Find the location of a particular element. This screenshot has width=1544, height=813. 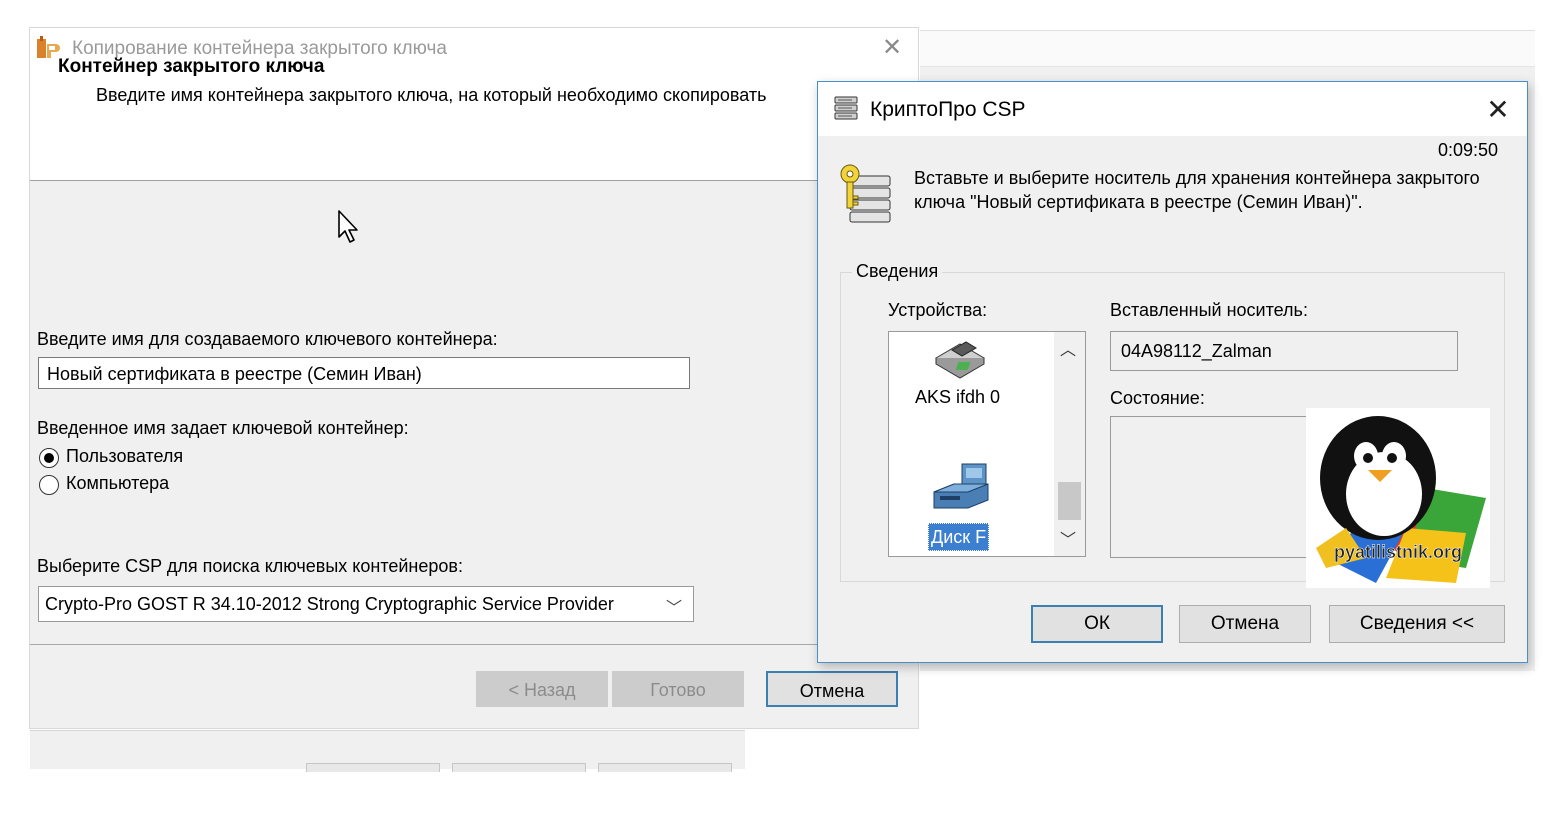

device-disk-label: Диск F is located at coordinates (959, 537).